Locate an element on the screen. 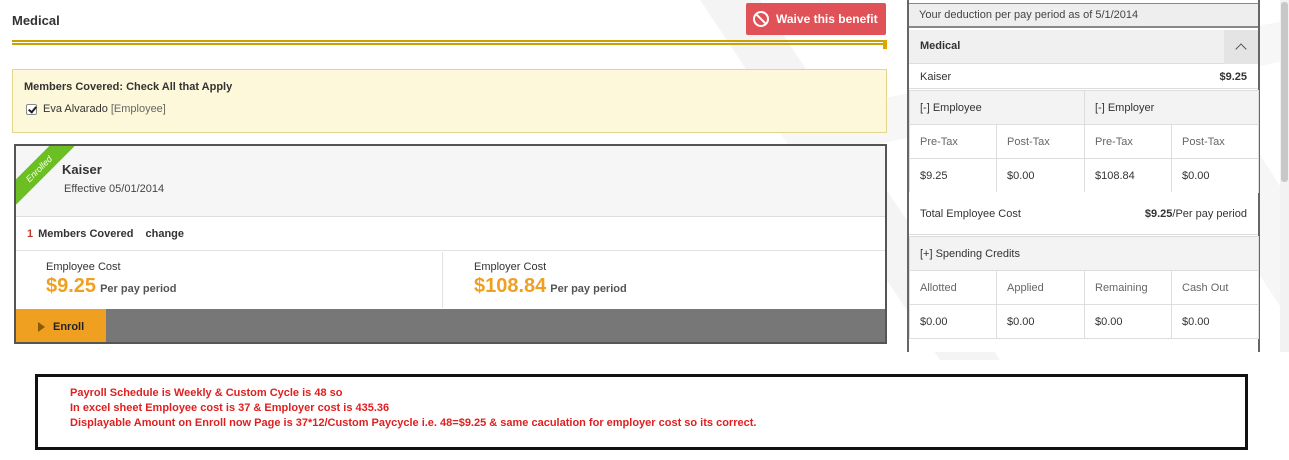  members-covered-label: Members Covered is located at coordinates (86, 233).